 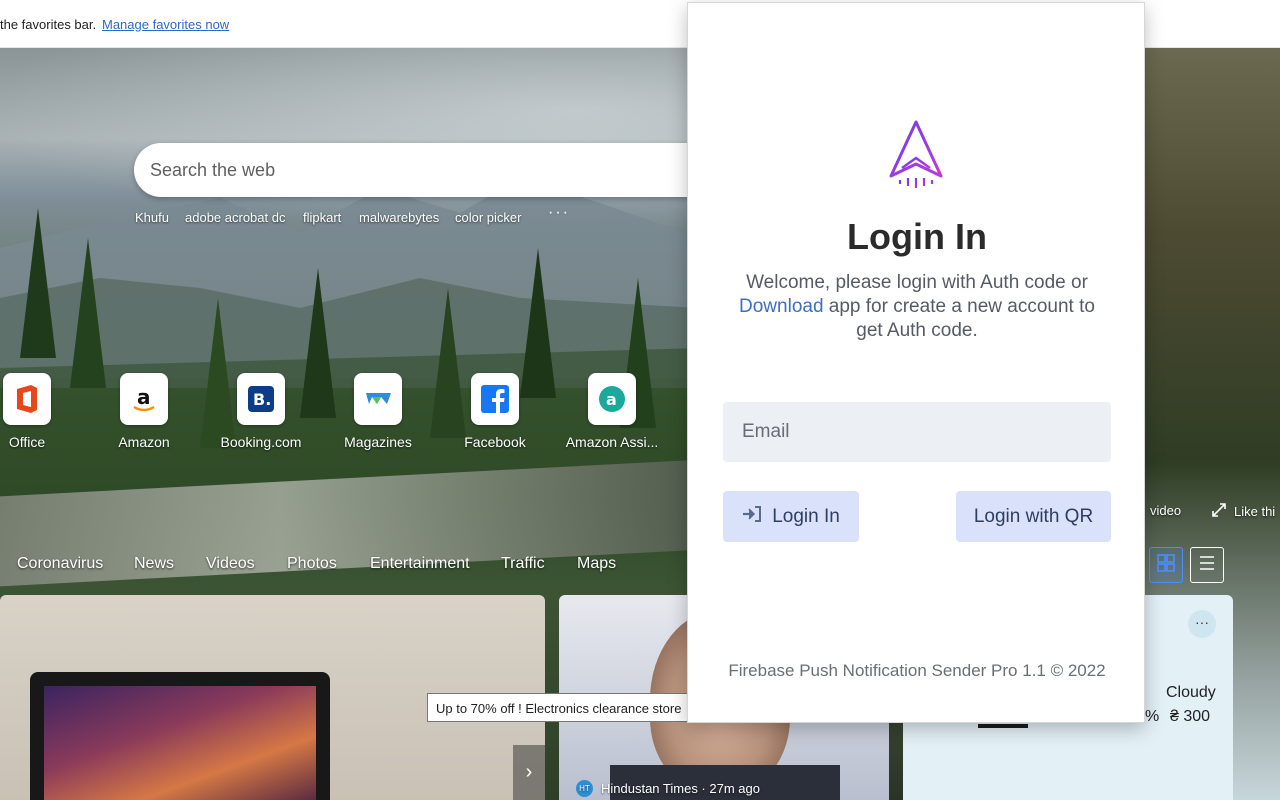 I want to click on favorites-bar-text: the favorites bar., so click(x=48, y=24).